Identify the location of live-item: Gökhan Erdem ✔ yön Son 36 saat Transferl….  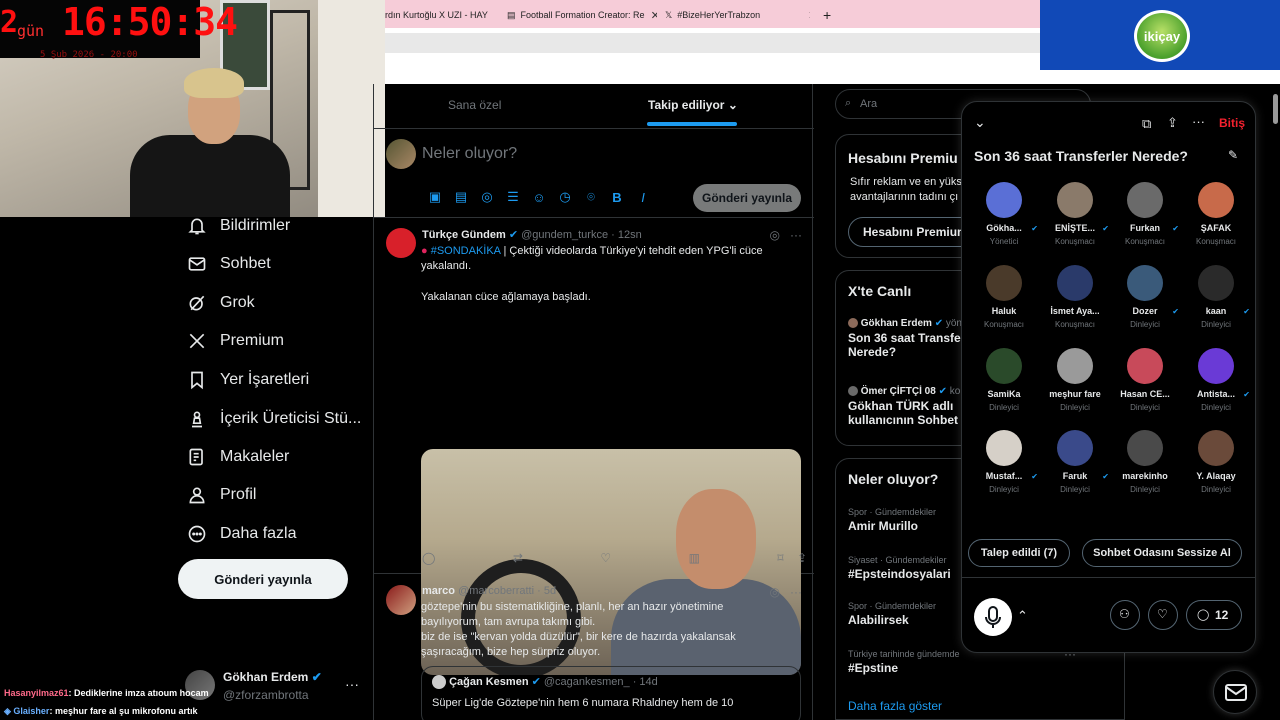
(911, 338).